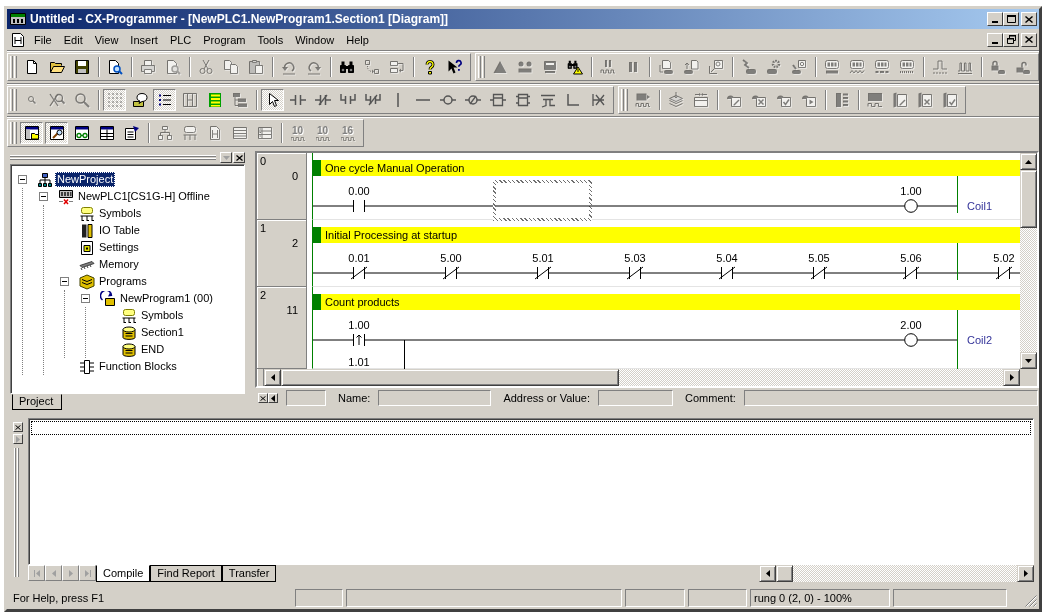 Image resolution: width=1046 pixels, height=612 pixels. What do you see at coordinates (831, 67) in the screenshot?
I see `plc-unit-icon` at bounding box center [831, 67].